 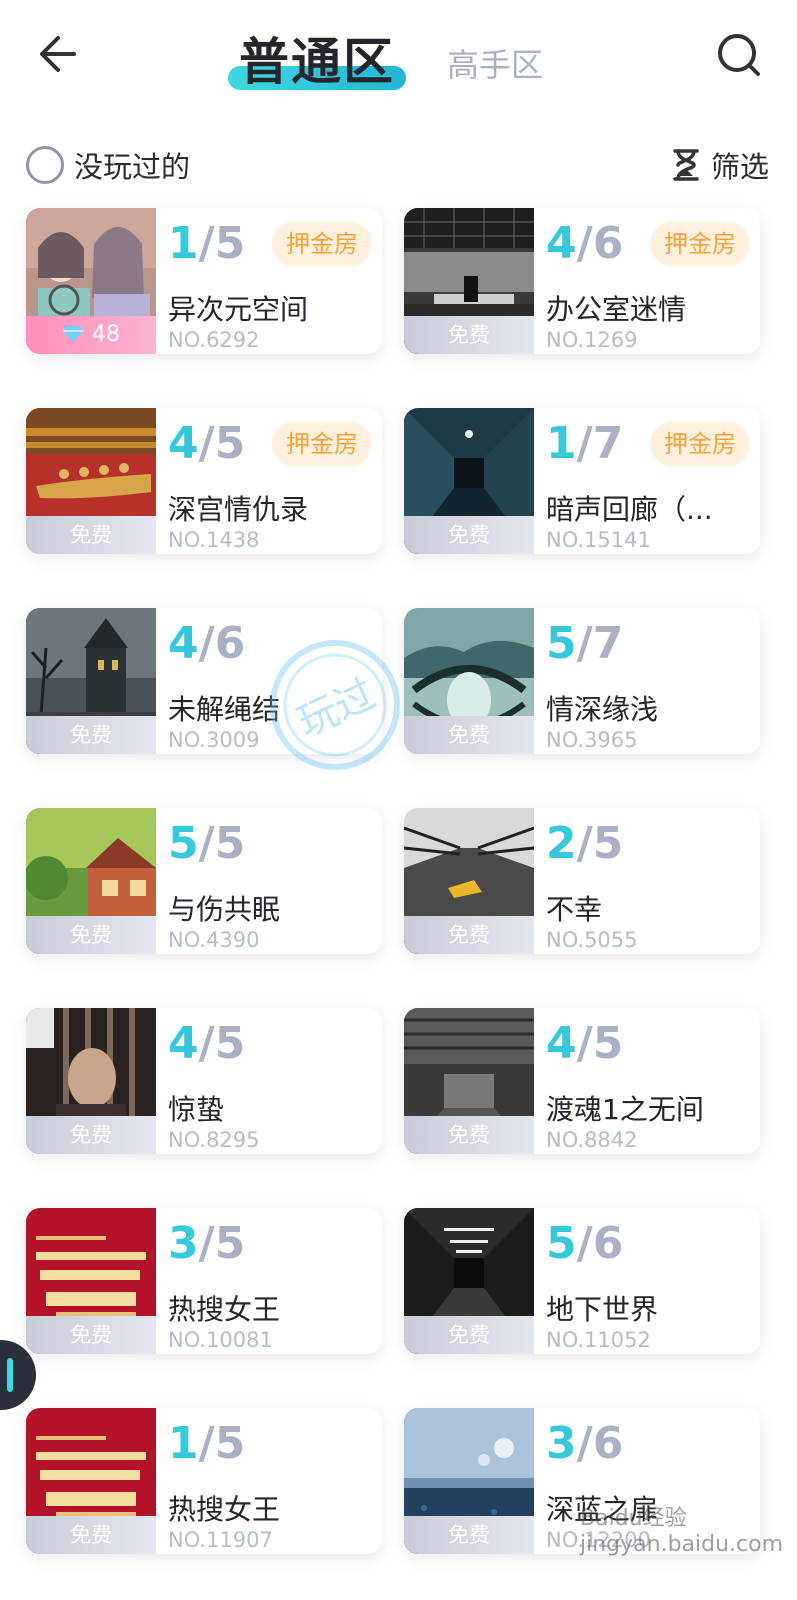 I want to click on room-card: 免费 4/5 押金房 深宫情仇录 NO.1438, so click(x=204, y=481).